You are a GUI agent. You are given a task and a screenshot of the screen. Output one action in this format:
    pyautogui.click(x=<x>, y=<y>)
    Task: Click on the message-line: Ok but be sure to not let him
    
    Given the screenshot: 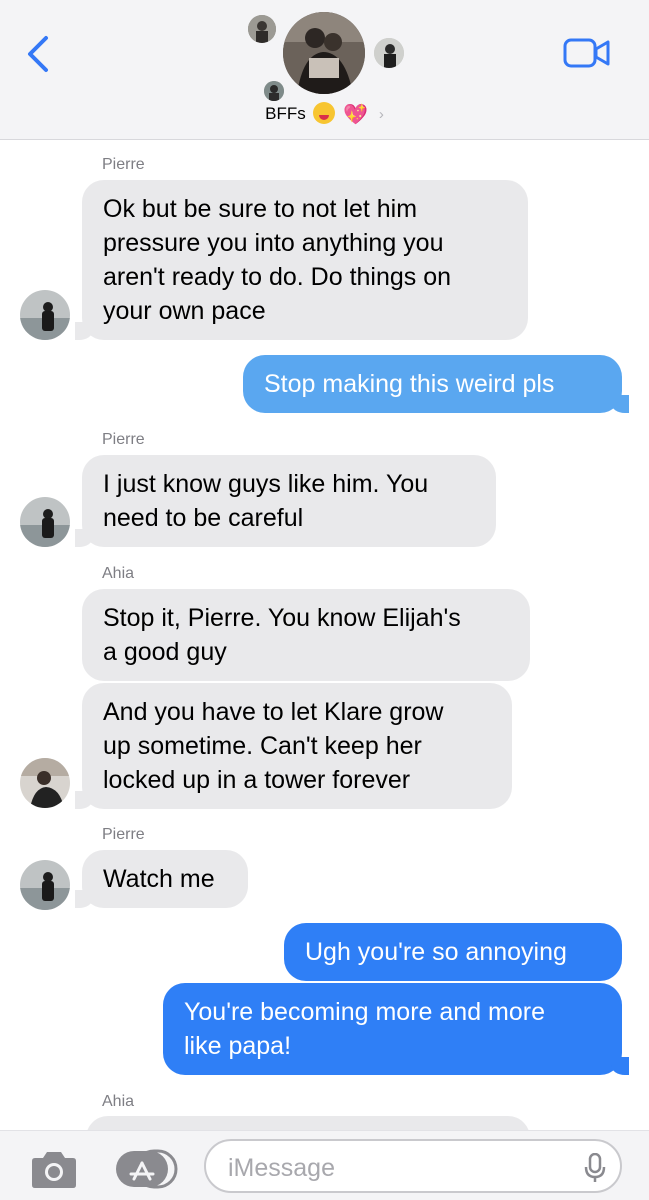 What is the action you would take?
    pyautogui.click(x=260, y=209)
    